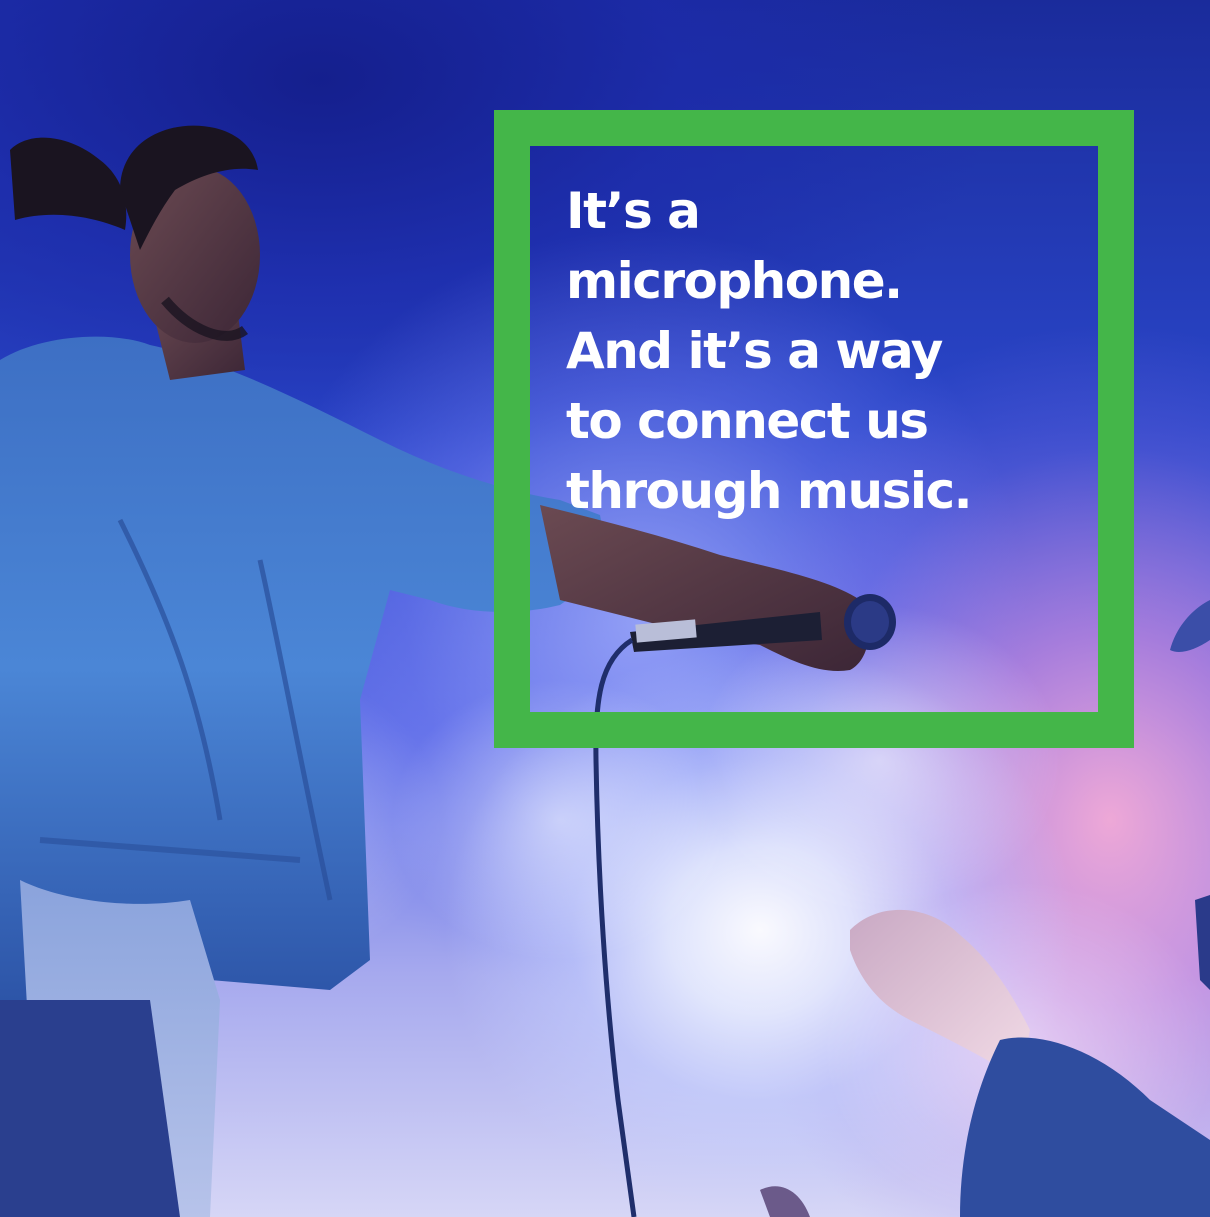 The width and height of the screenshot is (1210, 1217). Describe the element at coordinates (633, 211) in the screenshot. I see `headline-line-1: It’s a` at that location.